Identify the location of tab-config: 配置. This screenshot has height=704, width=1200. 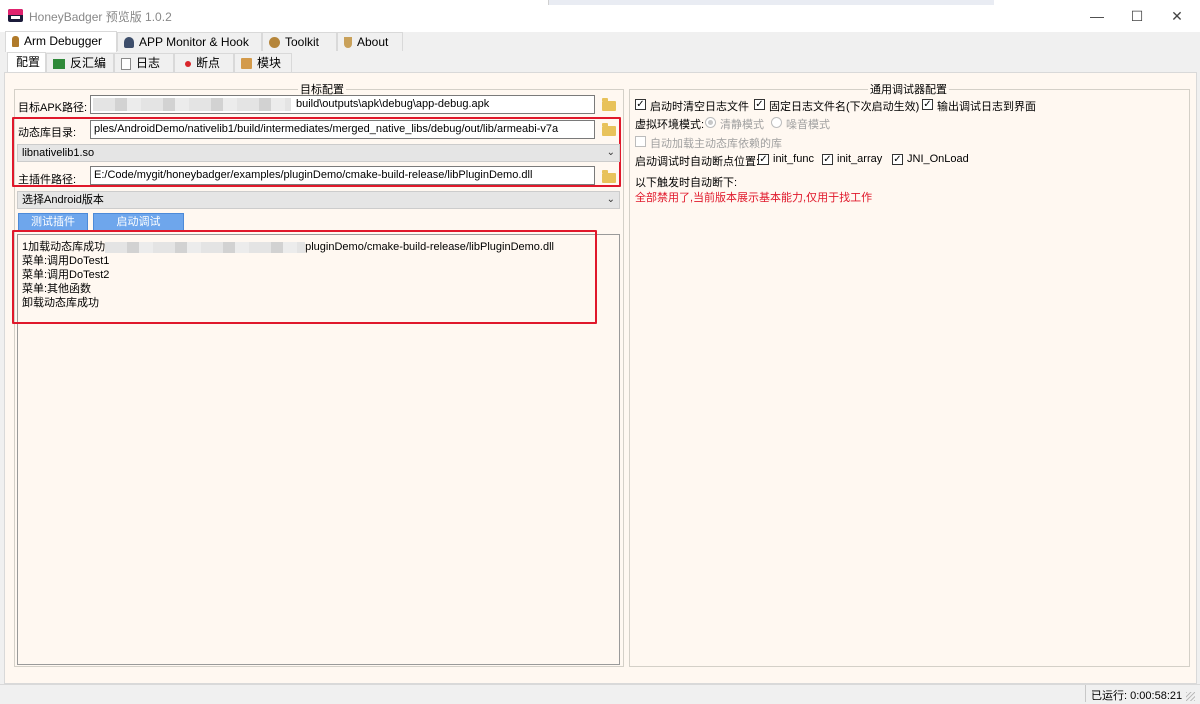
(26, 62).